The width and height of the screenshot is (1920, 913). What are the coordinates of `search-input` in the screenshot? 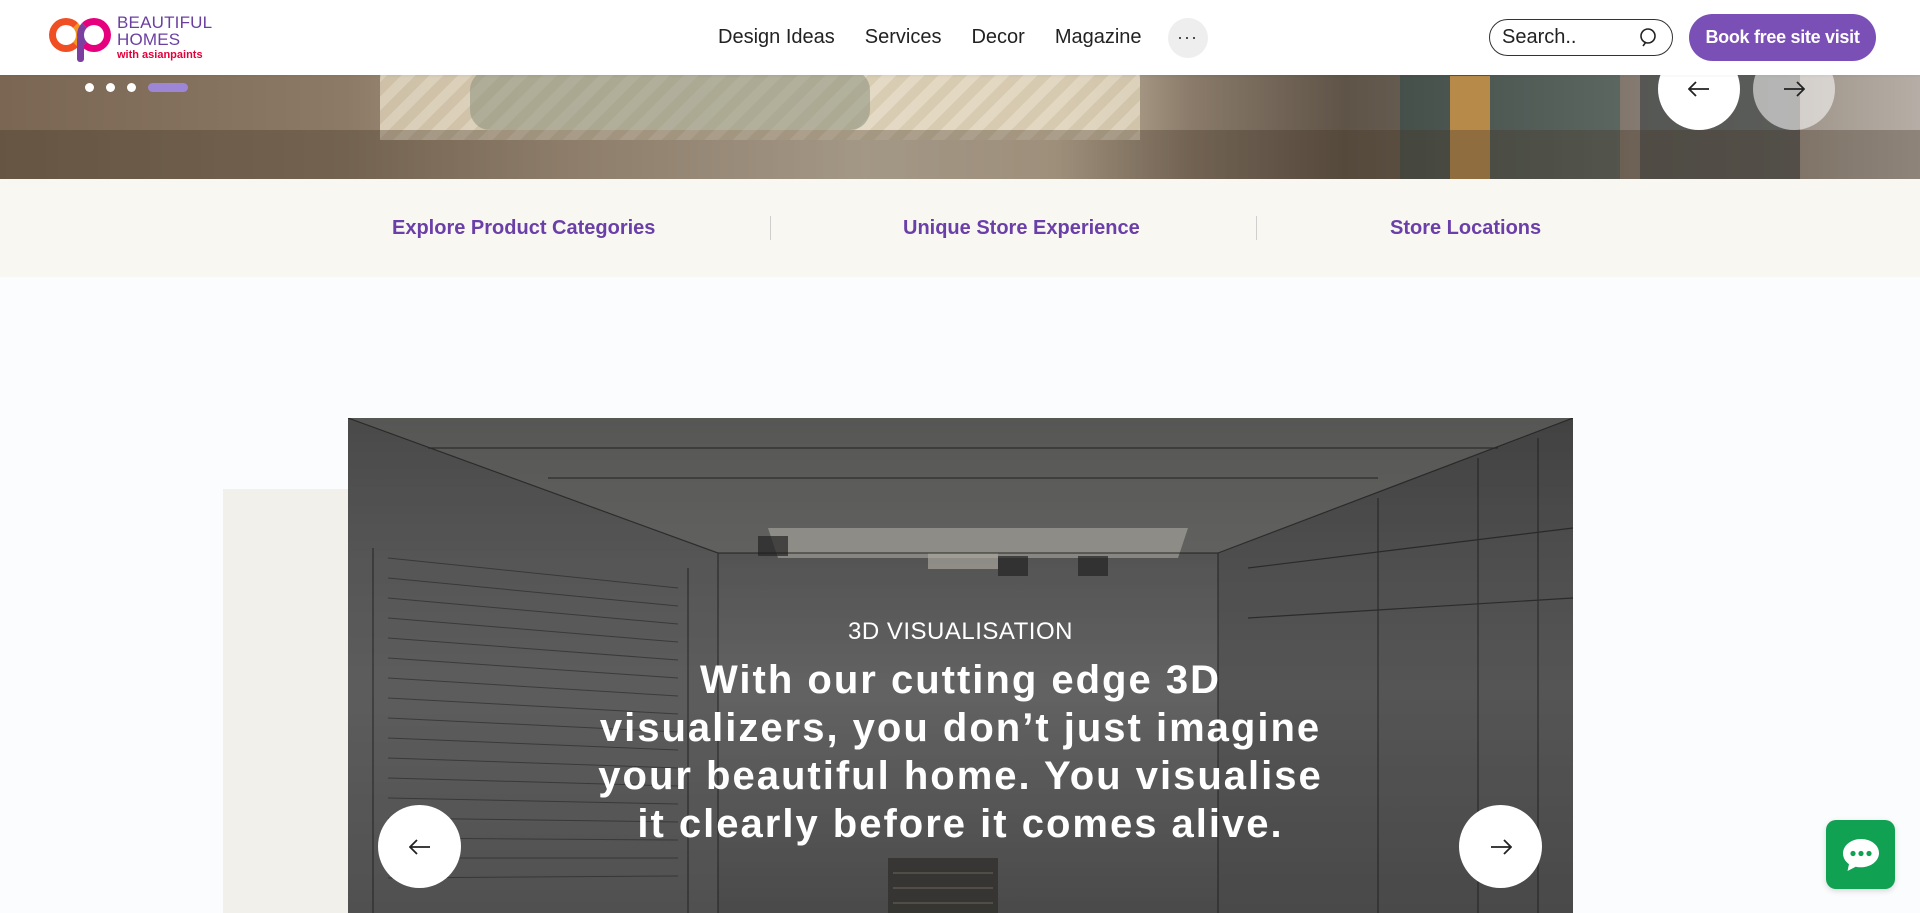 It's located at (1567, 37).